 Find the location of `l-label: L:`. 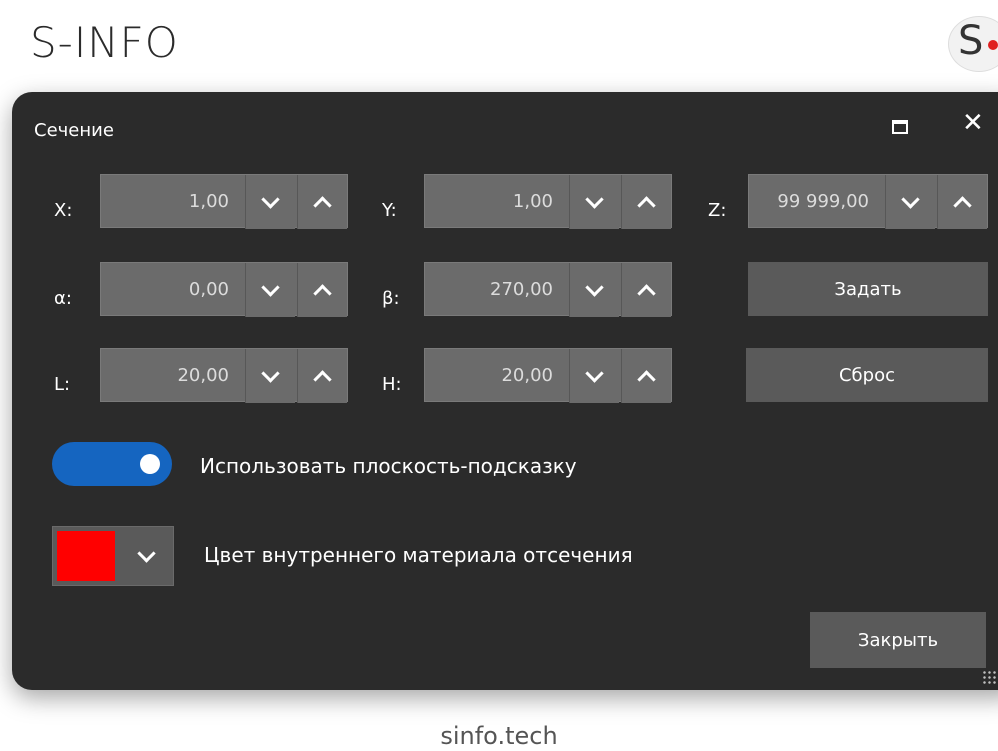

l-label: L: is located at coordinates (62, 384).